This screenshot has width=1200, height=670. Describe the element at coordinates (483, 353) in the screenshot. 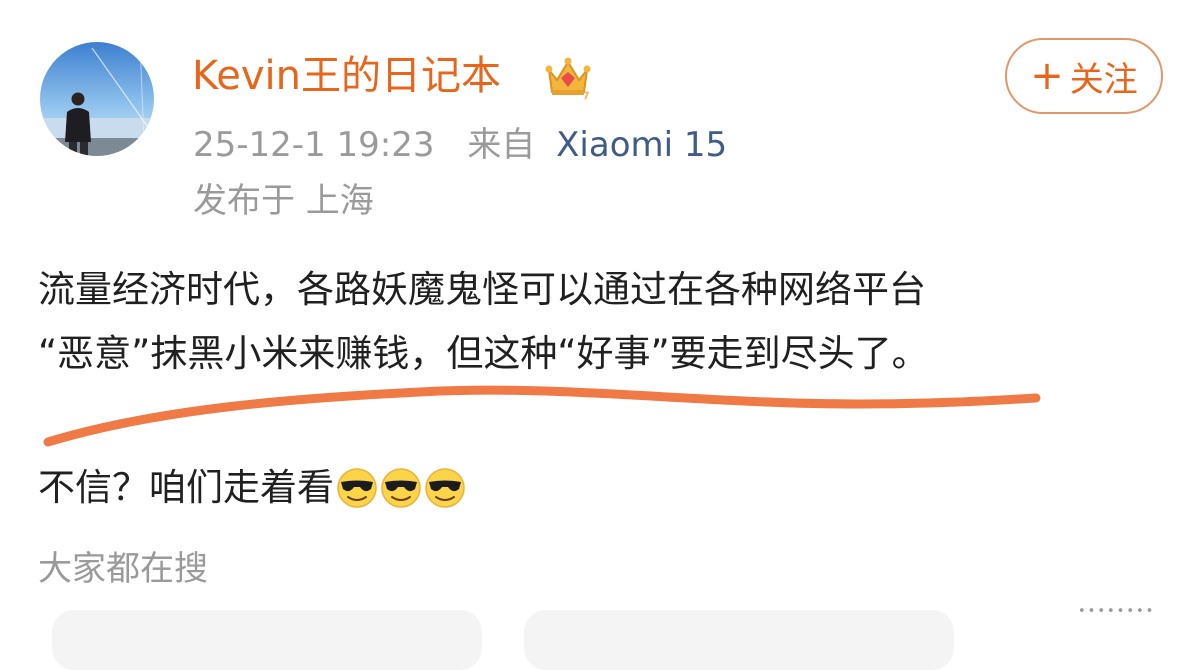

I see `post-text-line: “恶意”抹黑小米来赚钱，但这种“好事”要走到尽头了。` at that location.